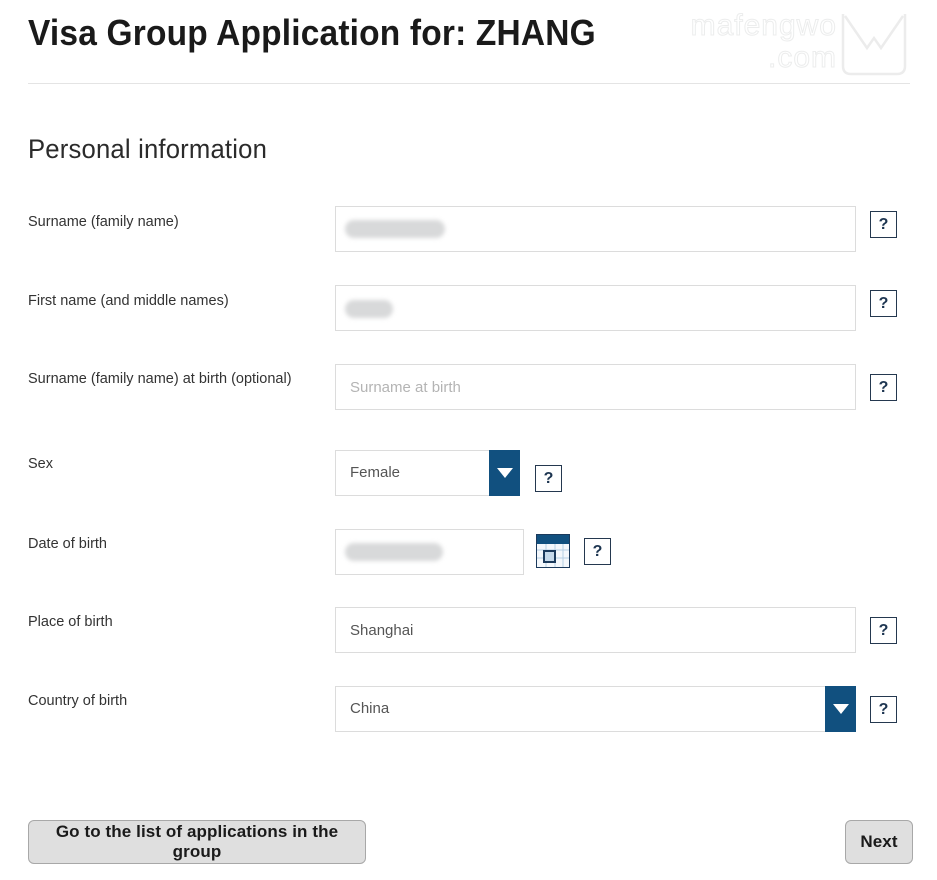 This screenshot has height=880, width=937. What do you see at coordinates (553, 551) in the screenshot?
I see `calendar-icon` at bounding box center [553, 551].